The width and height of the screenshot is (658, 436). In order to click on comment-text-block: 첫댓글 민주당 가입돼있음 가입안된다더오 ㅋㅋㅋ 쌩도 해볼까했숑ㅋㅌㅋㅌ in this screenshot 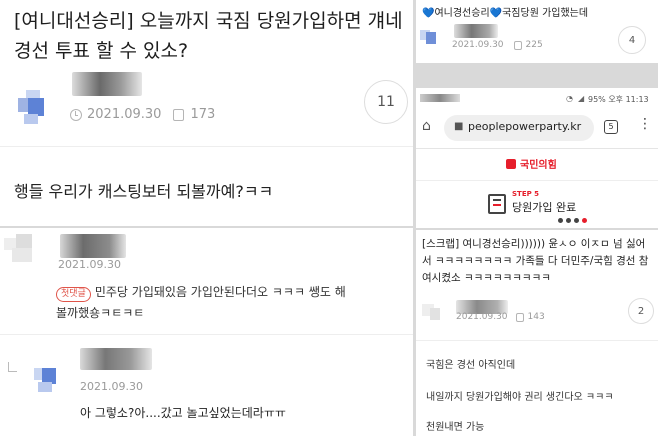, I will do `click(206, 303)`.